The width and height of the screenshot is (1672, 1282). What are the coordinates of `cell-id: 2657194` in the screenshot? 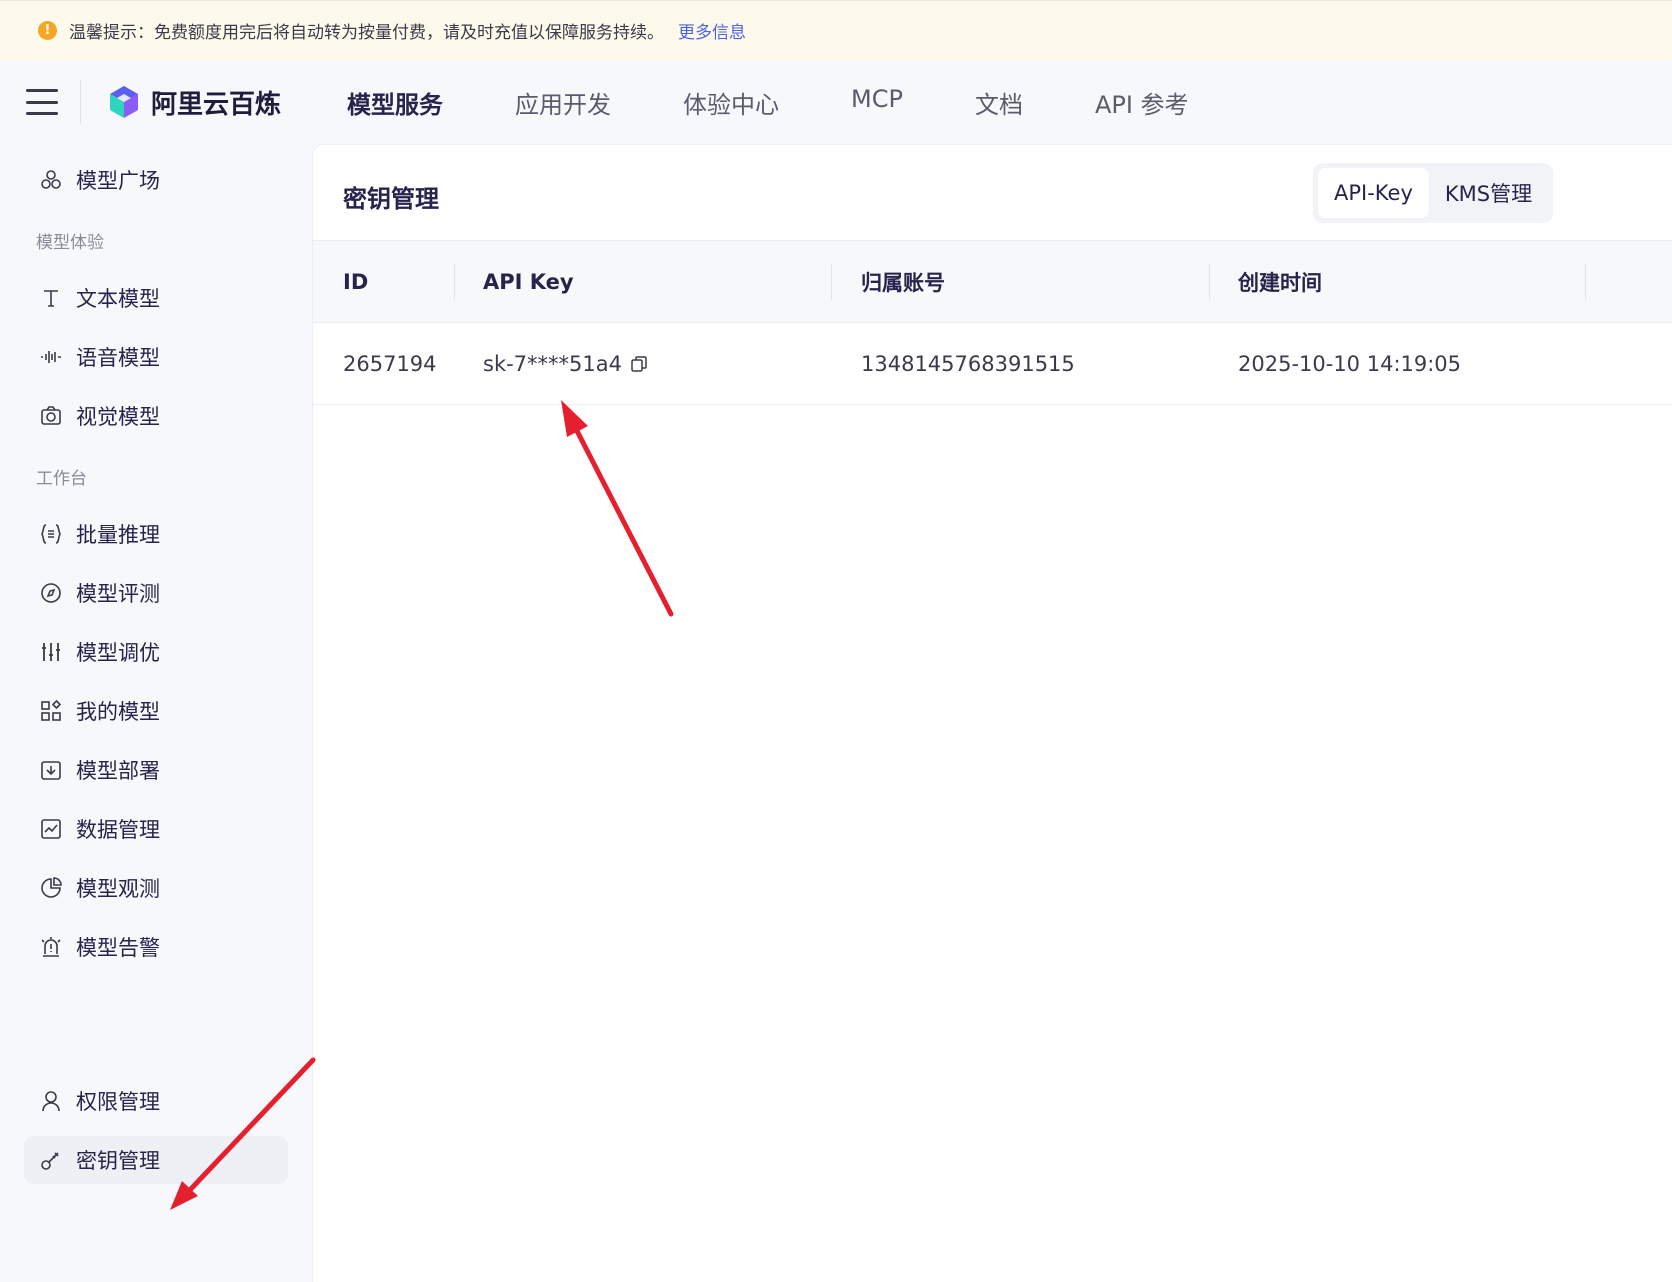 It's located at (390, 363).